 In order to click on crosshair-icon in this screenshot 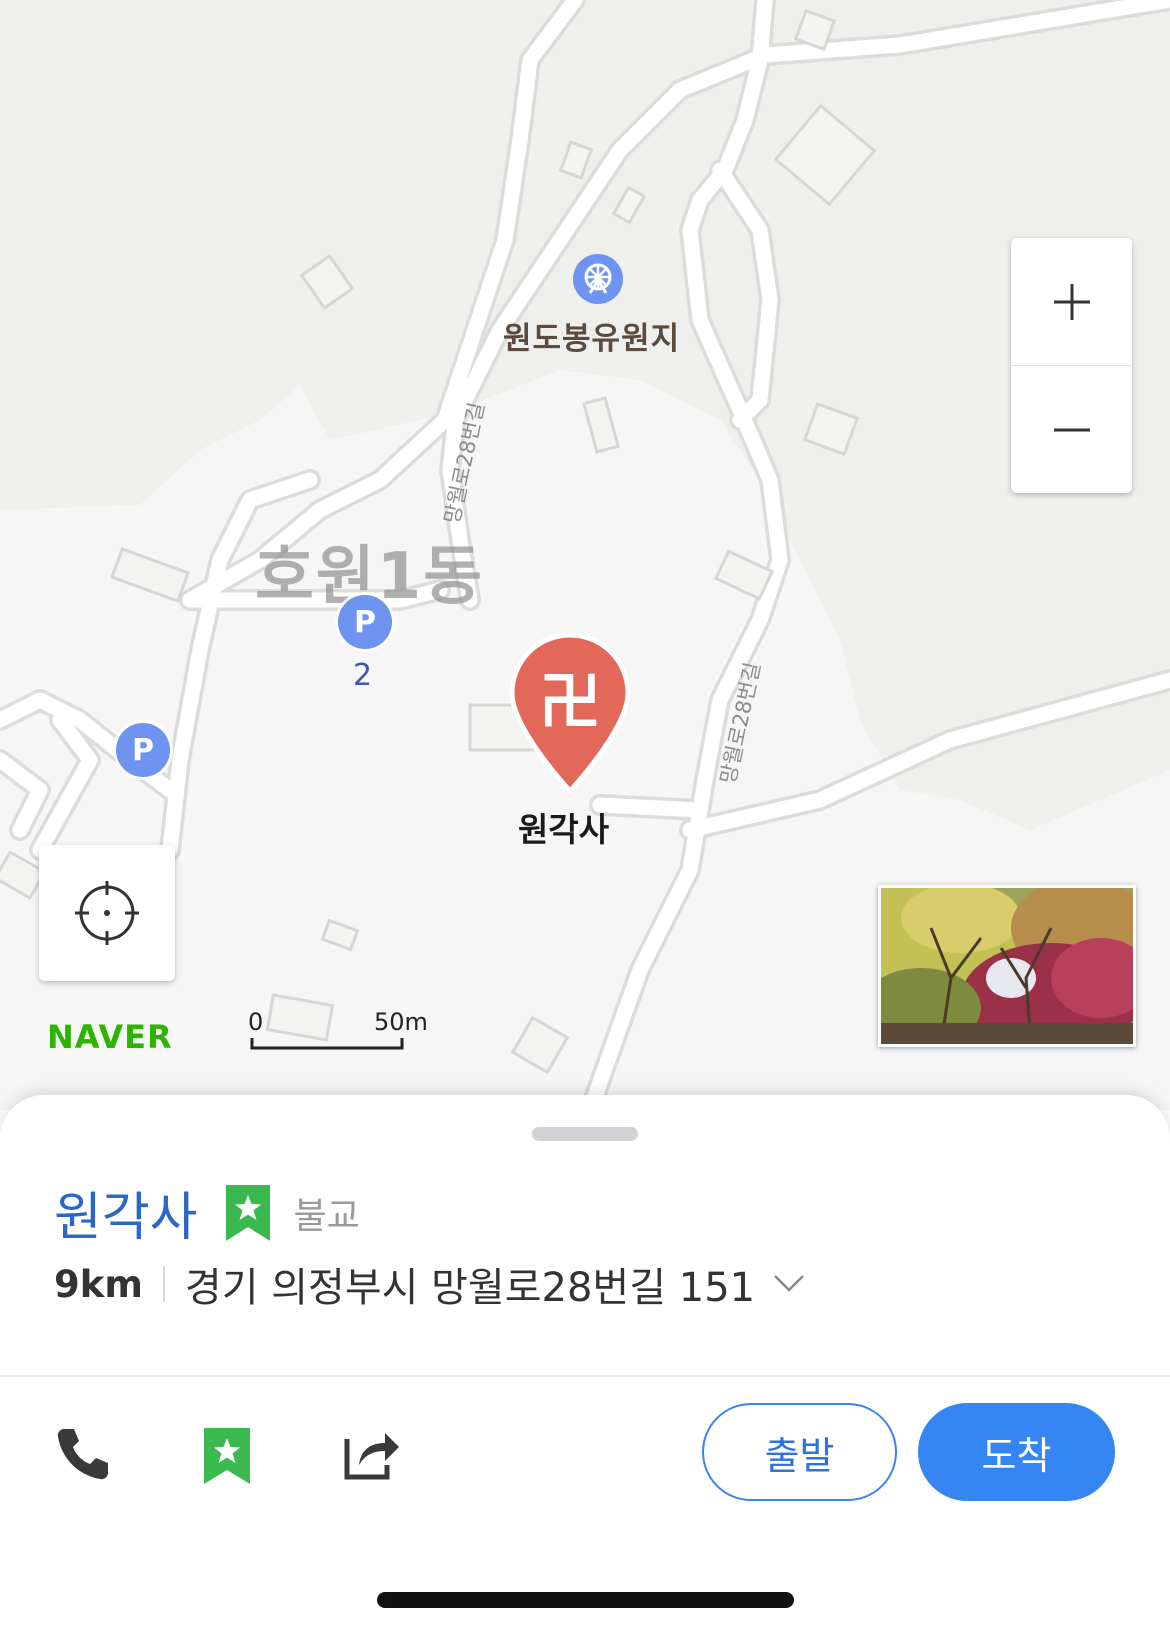, I will do `click(107, 913)`.